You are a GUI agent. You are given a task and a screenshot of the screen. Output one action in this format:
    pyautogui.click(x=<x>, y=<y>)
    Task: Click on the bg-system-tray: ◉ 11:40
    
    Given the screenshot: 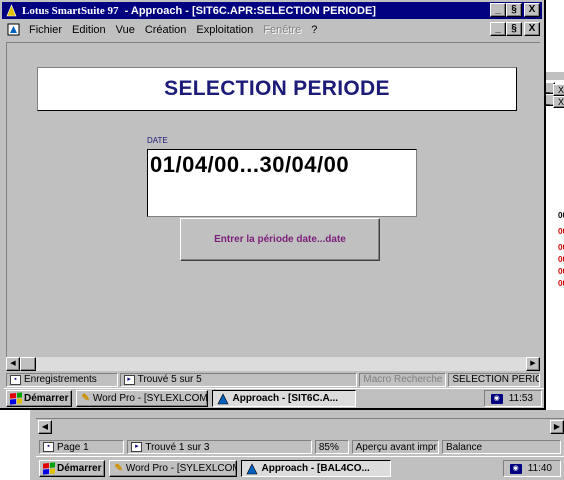 What is the action you would take?
    pyautogui.click(x=531, y=468)
    